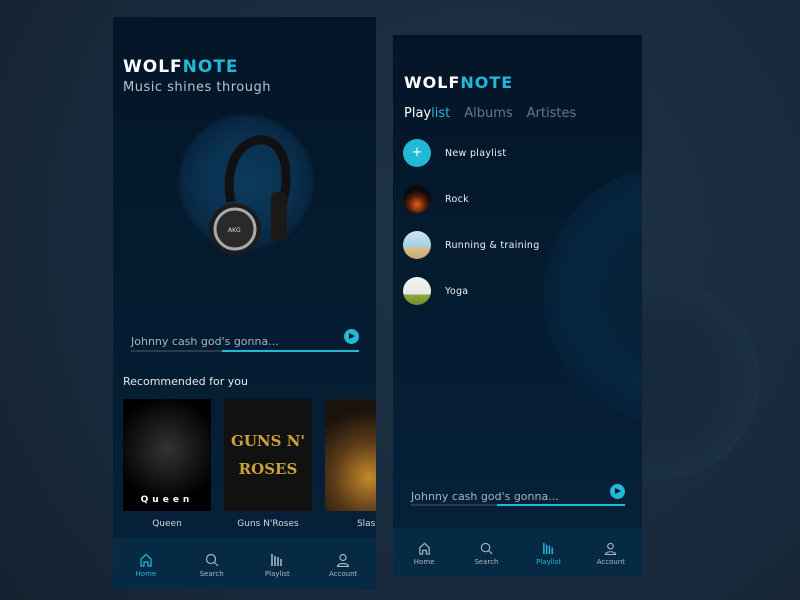 This screenshot has height=600, width=800. I want to click on new-playlist-button: + New playlist, so click(454, 153).